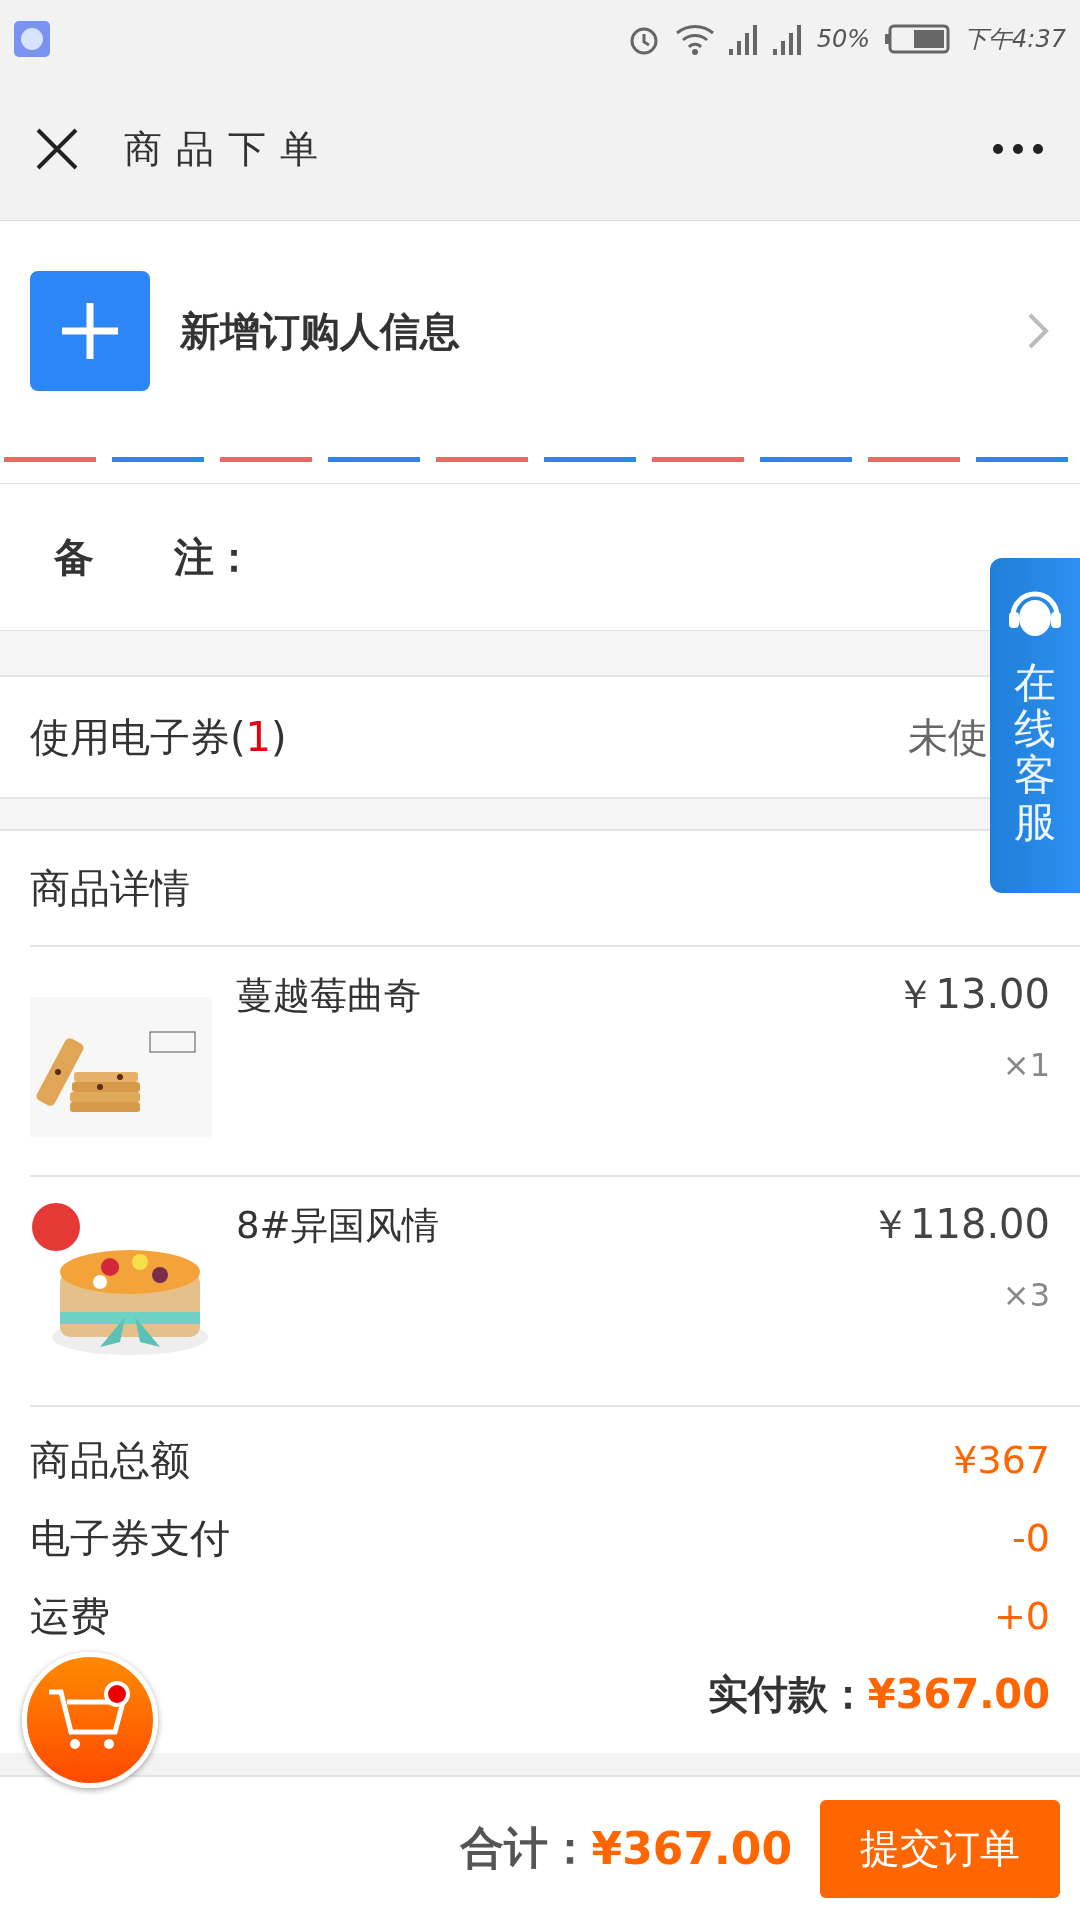 This screenshot has height=1920, width=1080. Describe the element at coordinates (329, 996) in the screenshot. I see `product-name: 蔓越莓曲奇` at that location.